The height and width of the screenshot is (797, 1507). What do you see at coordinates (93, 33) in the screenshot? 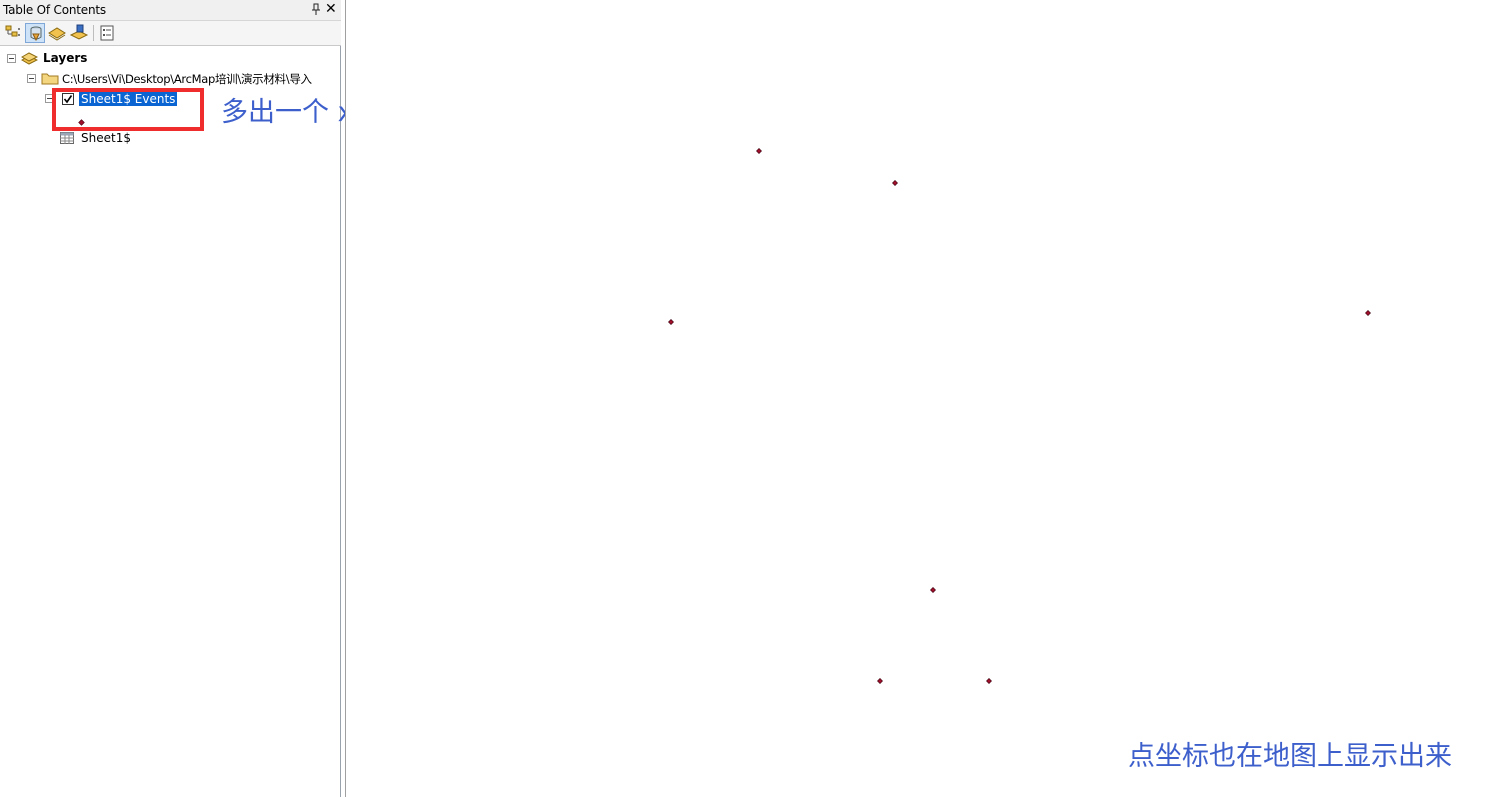
I see `toolbar-separator` at bounding box center [93, 33].